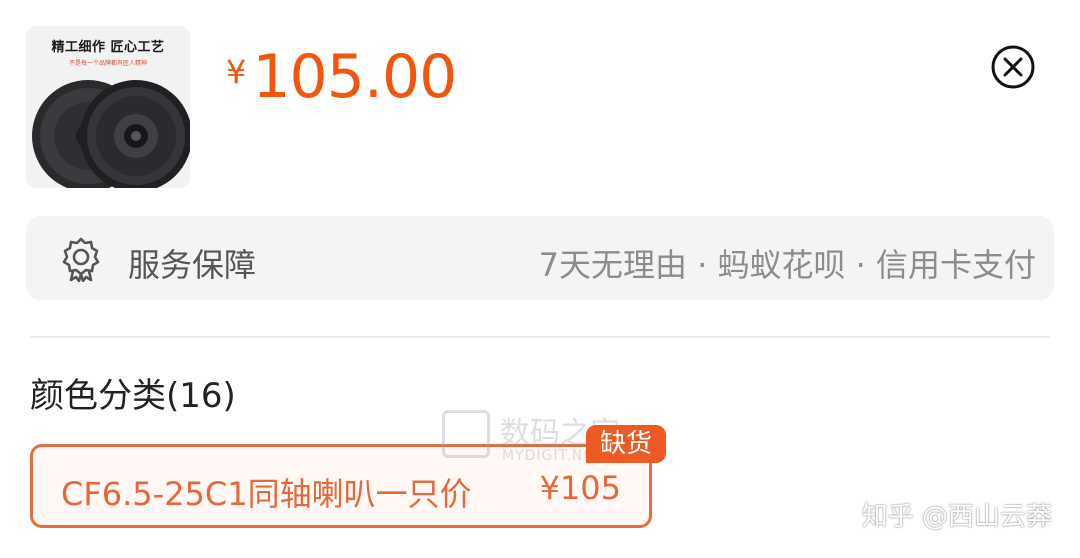 The image size is (1080, 558). What do you see at coordinates (540, 337) in the screenshot?
I see `divider` at bounding box center [540, 337].